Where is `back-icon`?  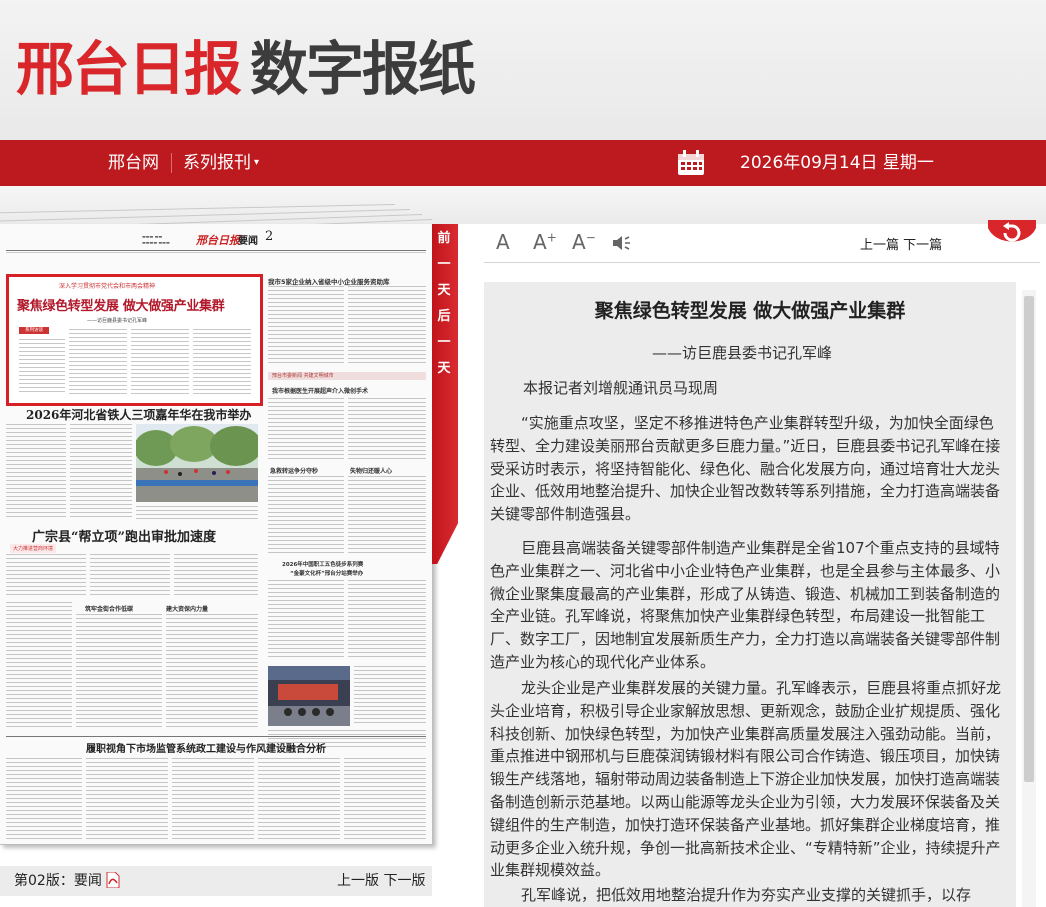
back-icon is located at coordinates (1012, 235).